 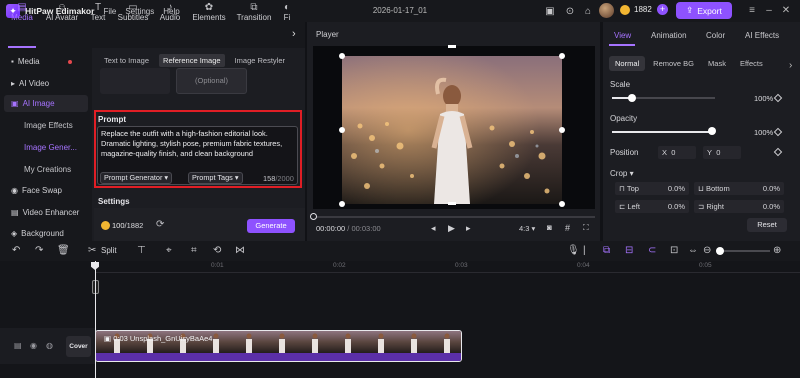 I want to click on next-frame-icon: ▸, so click(x=468, y=228).